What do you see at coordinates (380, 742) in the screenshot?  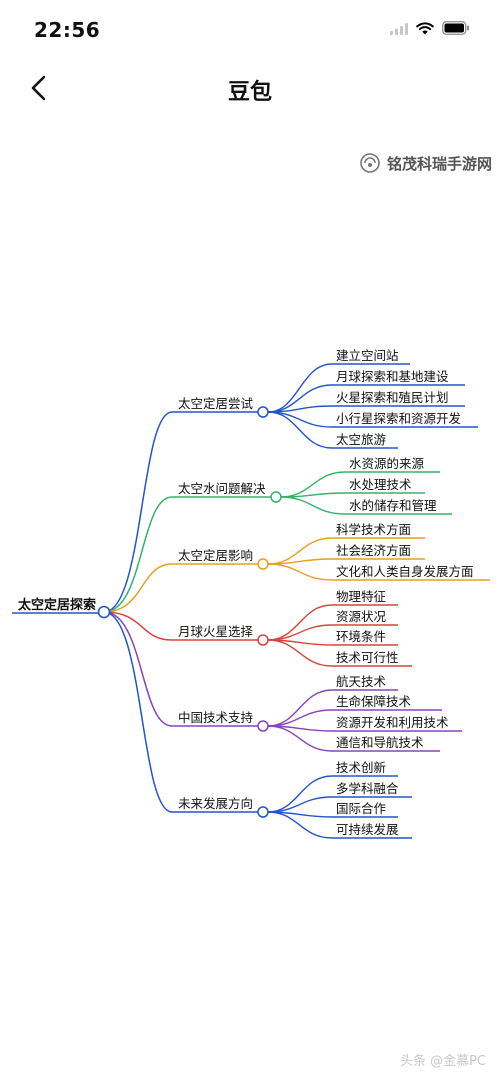 I see `mindmap-leaf-label: 通信和导航技术` at bounding box center [380, 742].